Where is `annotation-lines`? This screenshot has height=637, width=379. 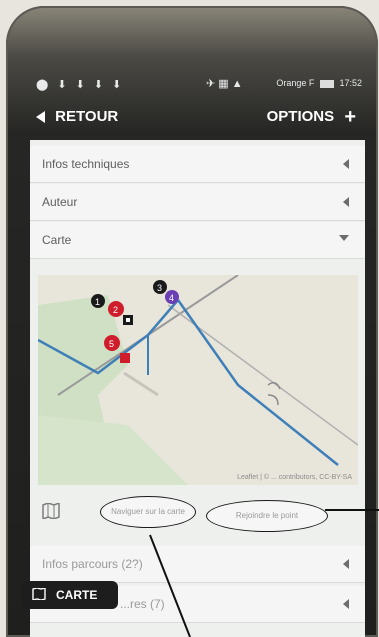
annotation-lines is located at coordinates (264, 573).